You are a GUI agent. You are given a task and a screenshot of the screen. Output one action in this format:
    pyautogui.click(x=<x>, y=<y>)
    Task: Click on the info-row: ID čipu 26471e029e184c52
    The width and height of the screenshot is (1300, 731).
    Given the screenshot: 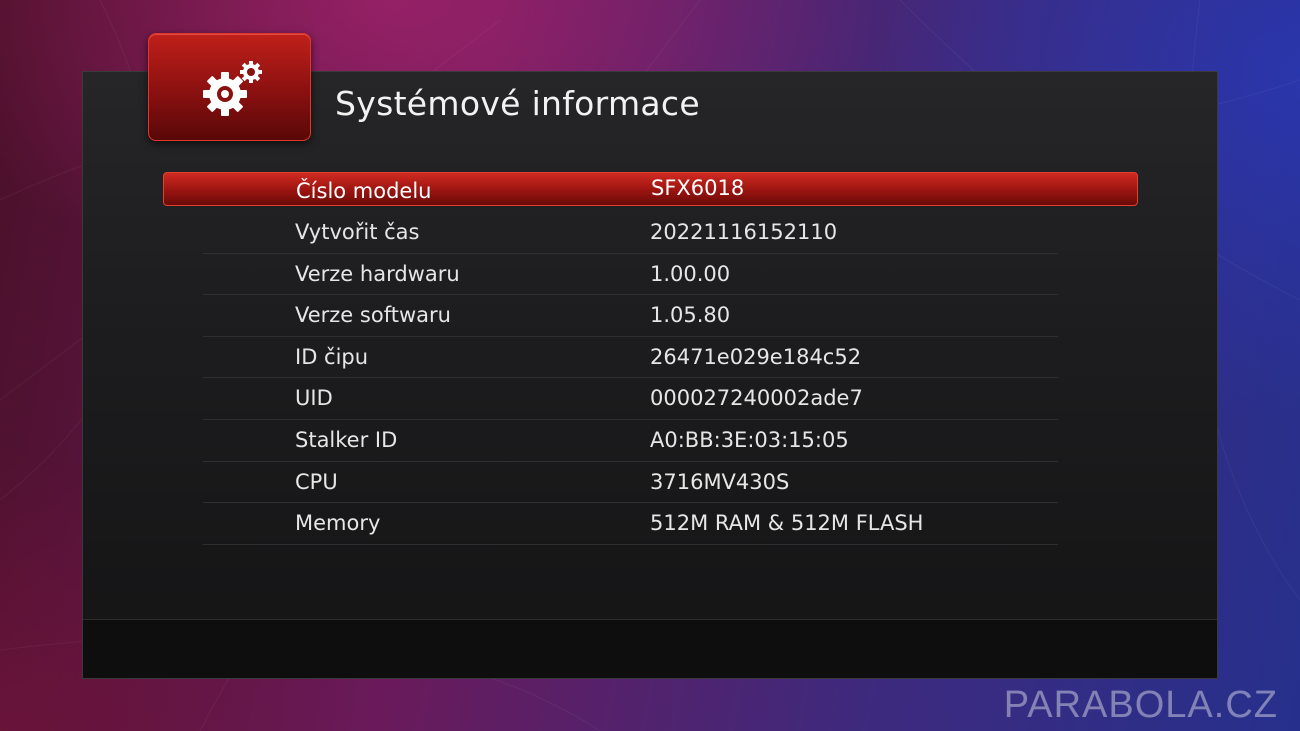 What is the action you would take?
    pyautogui.click(x=630, y=358)
    